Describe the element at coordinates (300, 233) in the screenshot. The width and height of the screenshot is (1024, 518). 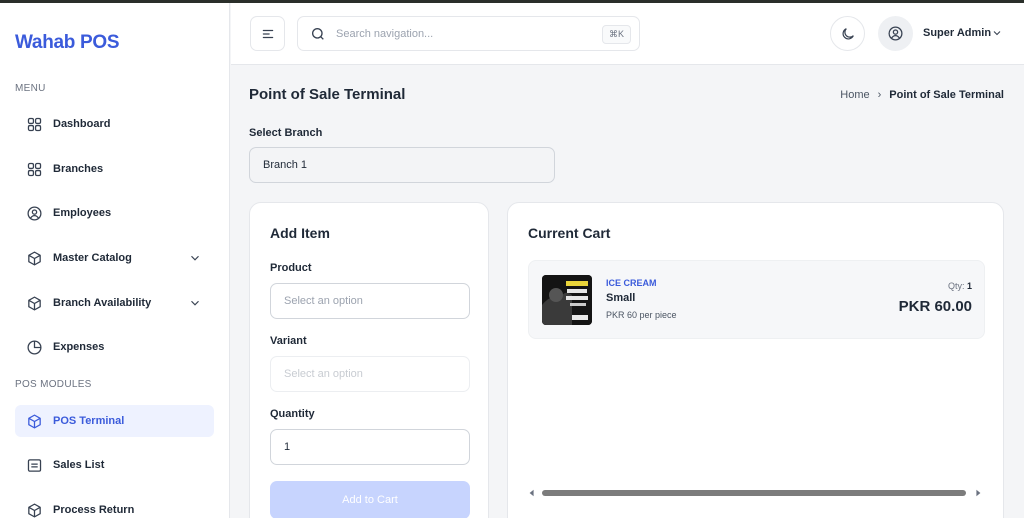
I see `add-item-title: Add Item` at that location.